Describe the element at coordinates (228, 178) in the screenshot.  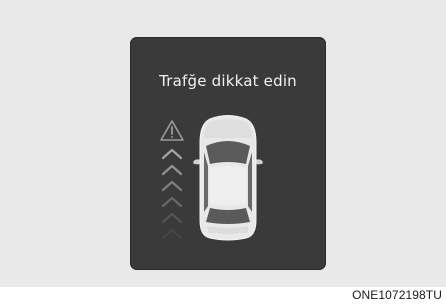
I see `car-top-view-icon` at that location.